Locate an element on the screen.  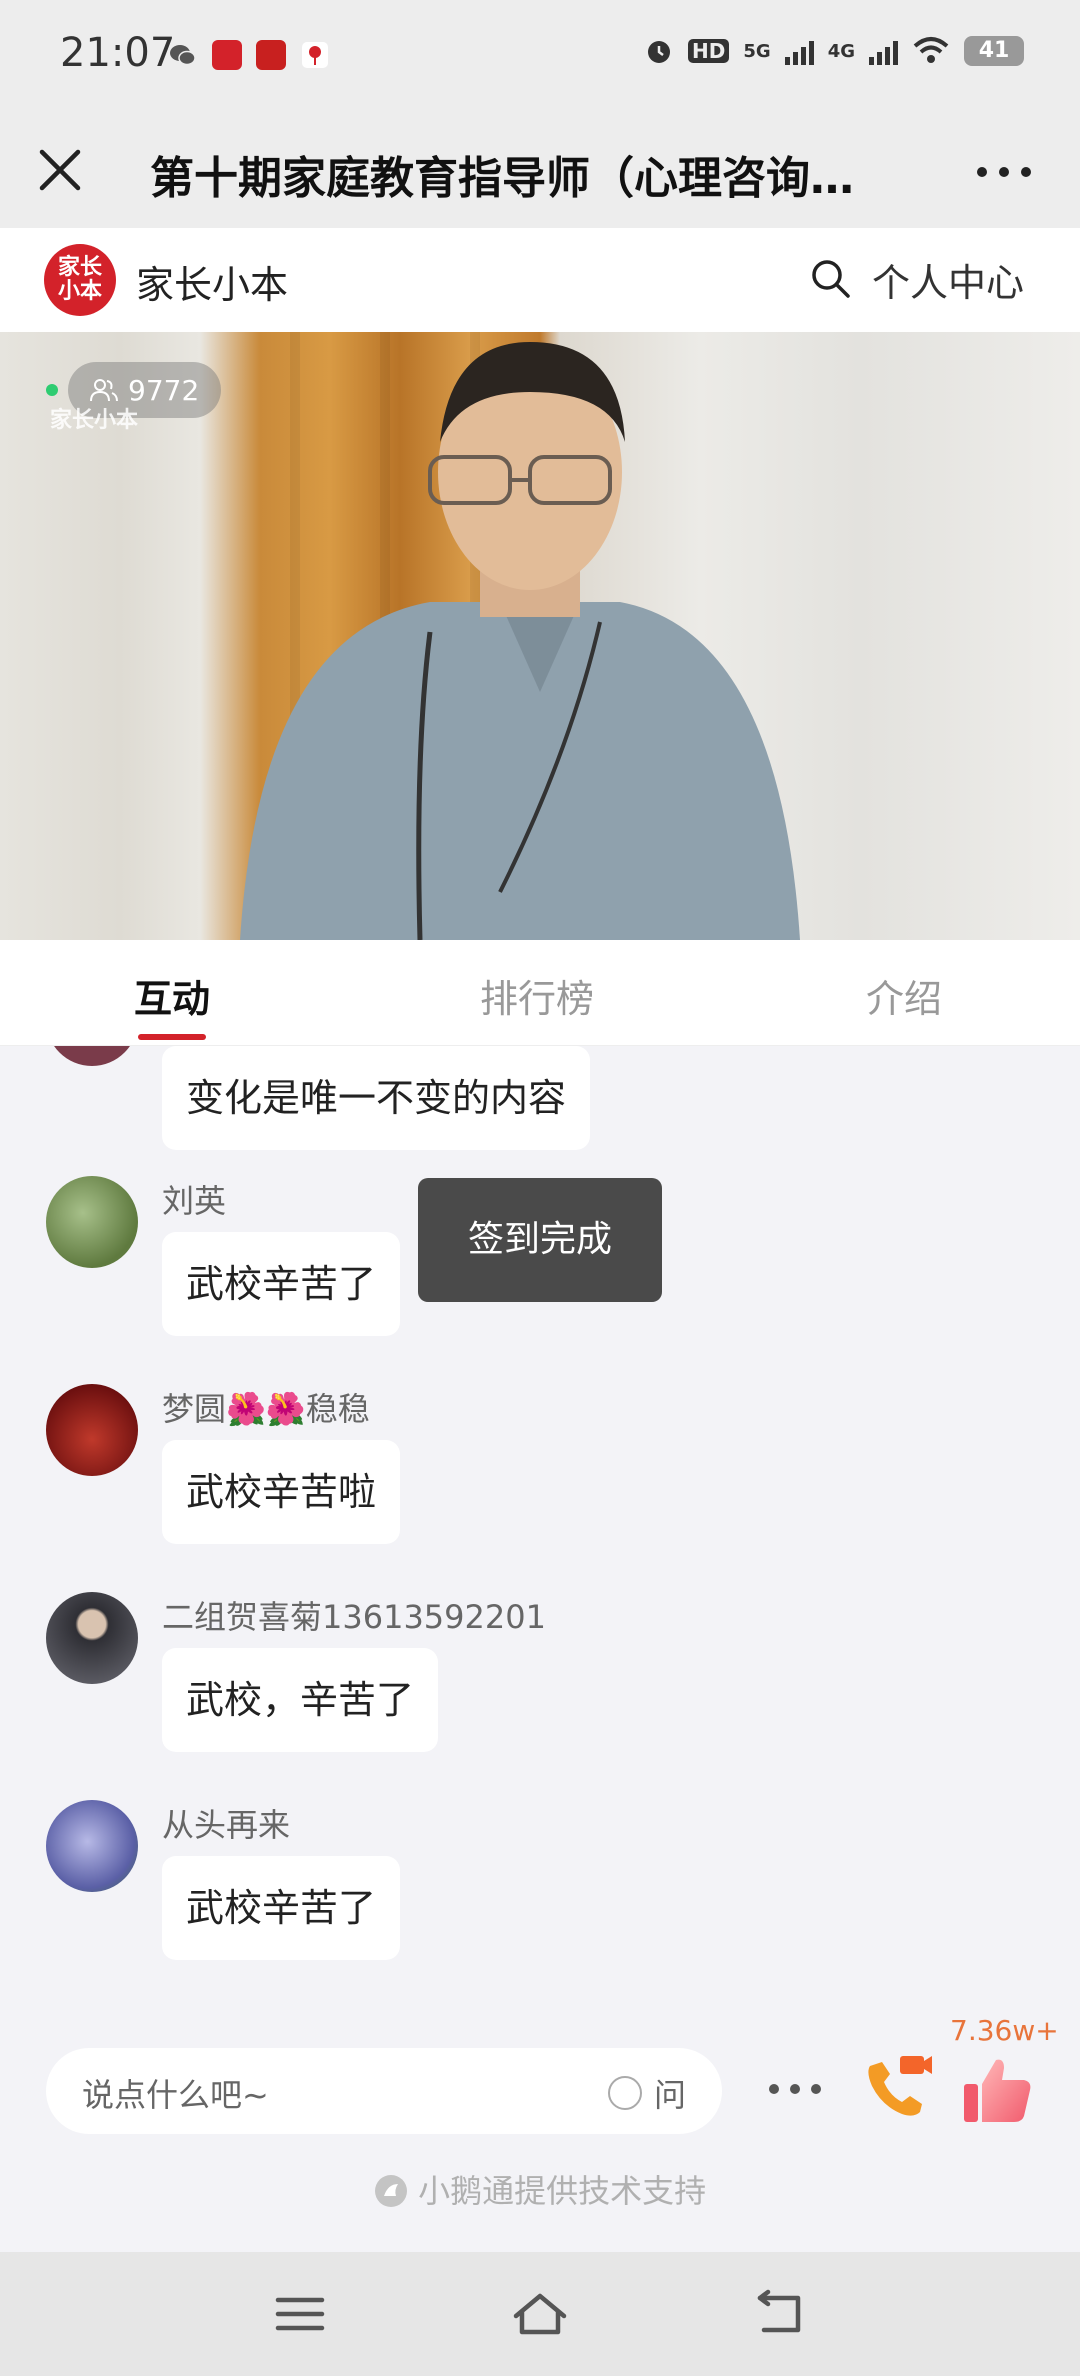
status-indicators: HD 5G 4G 41 is located at coordinates (834, 51).